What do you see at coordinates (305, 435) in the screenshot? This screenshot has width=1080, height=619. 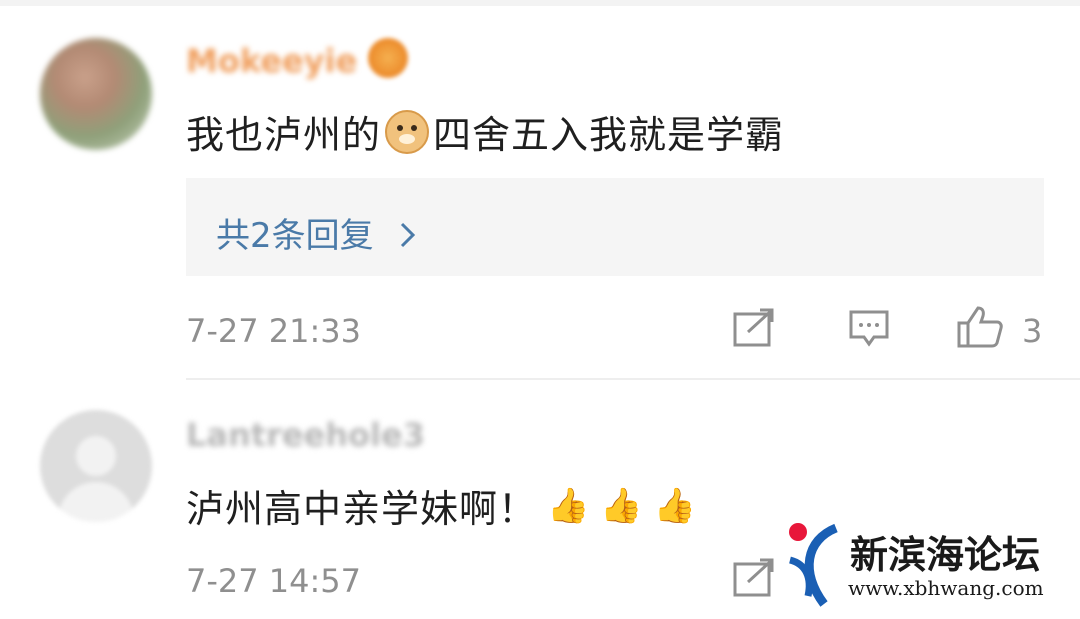 I see `username: Lantreehole3` at bounding box center [305, 435].